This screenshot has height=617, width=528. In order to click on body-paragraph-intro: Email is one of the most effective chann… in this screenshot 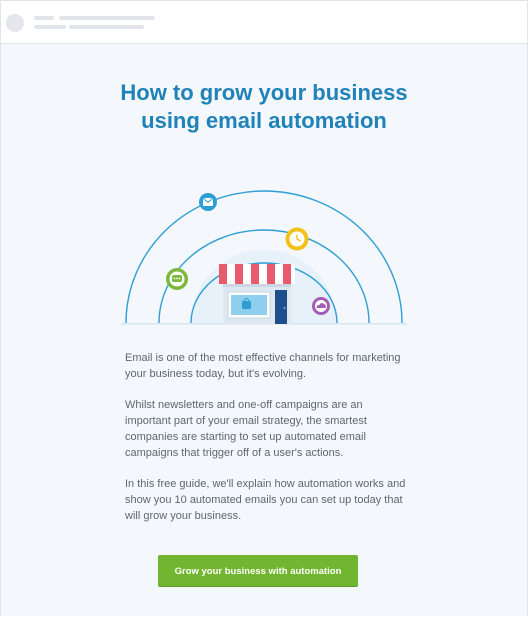, I will do `click(263, 366)`.